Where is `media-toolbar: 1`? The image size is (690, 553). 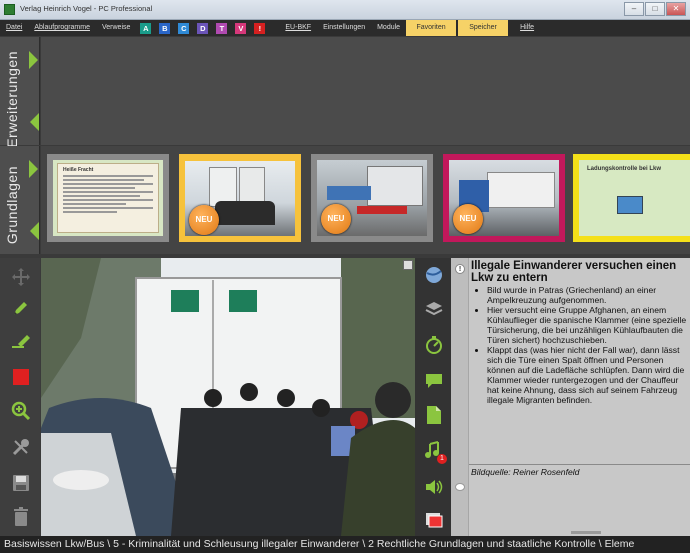
media-toolbar: 1 is located at coordinates (433, 397).